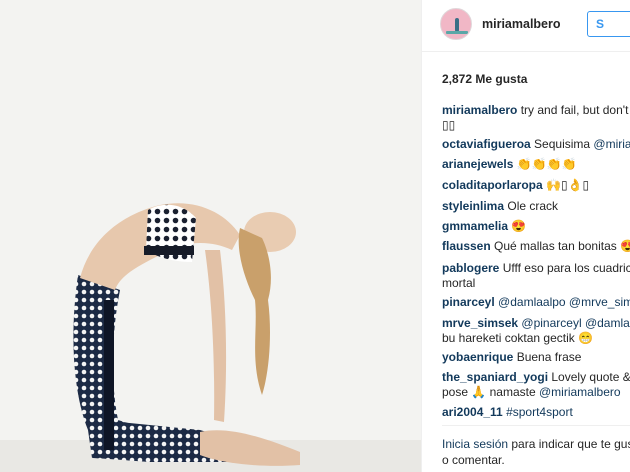 Image resolution: width=630 pixels, height=472 pixels. Describe the element at coordinates (564, 302) in the screenshot. I see `comment-mention: @damlaalpo @mrve_sims` at that location.